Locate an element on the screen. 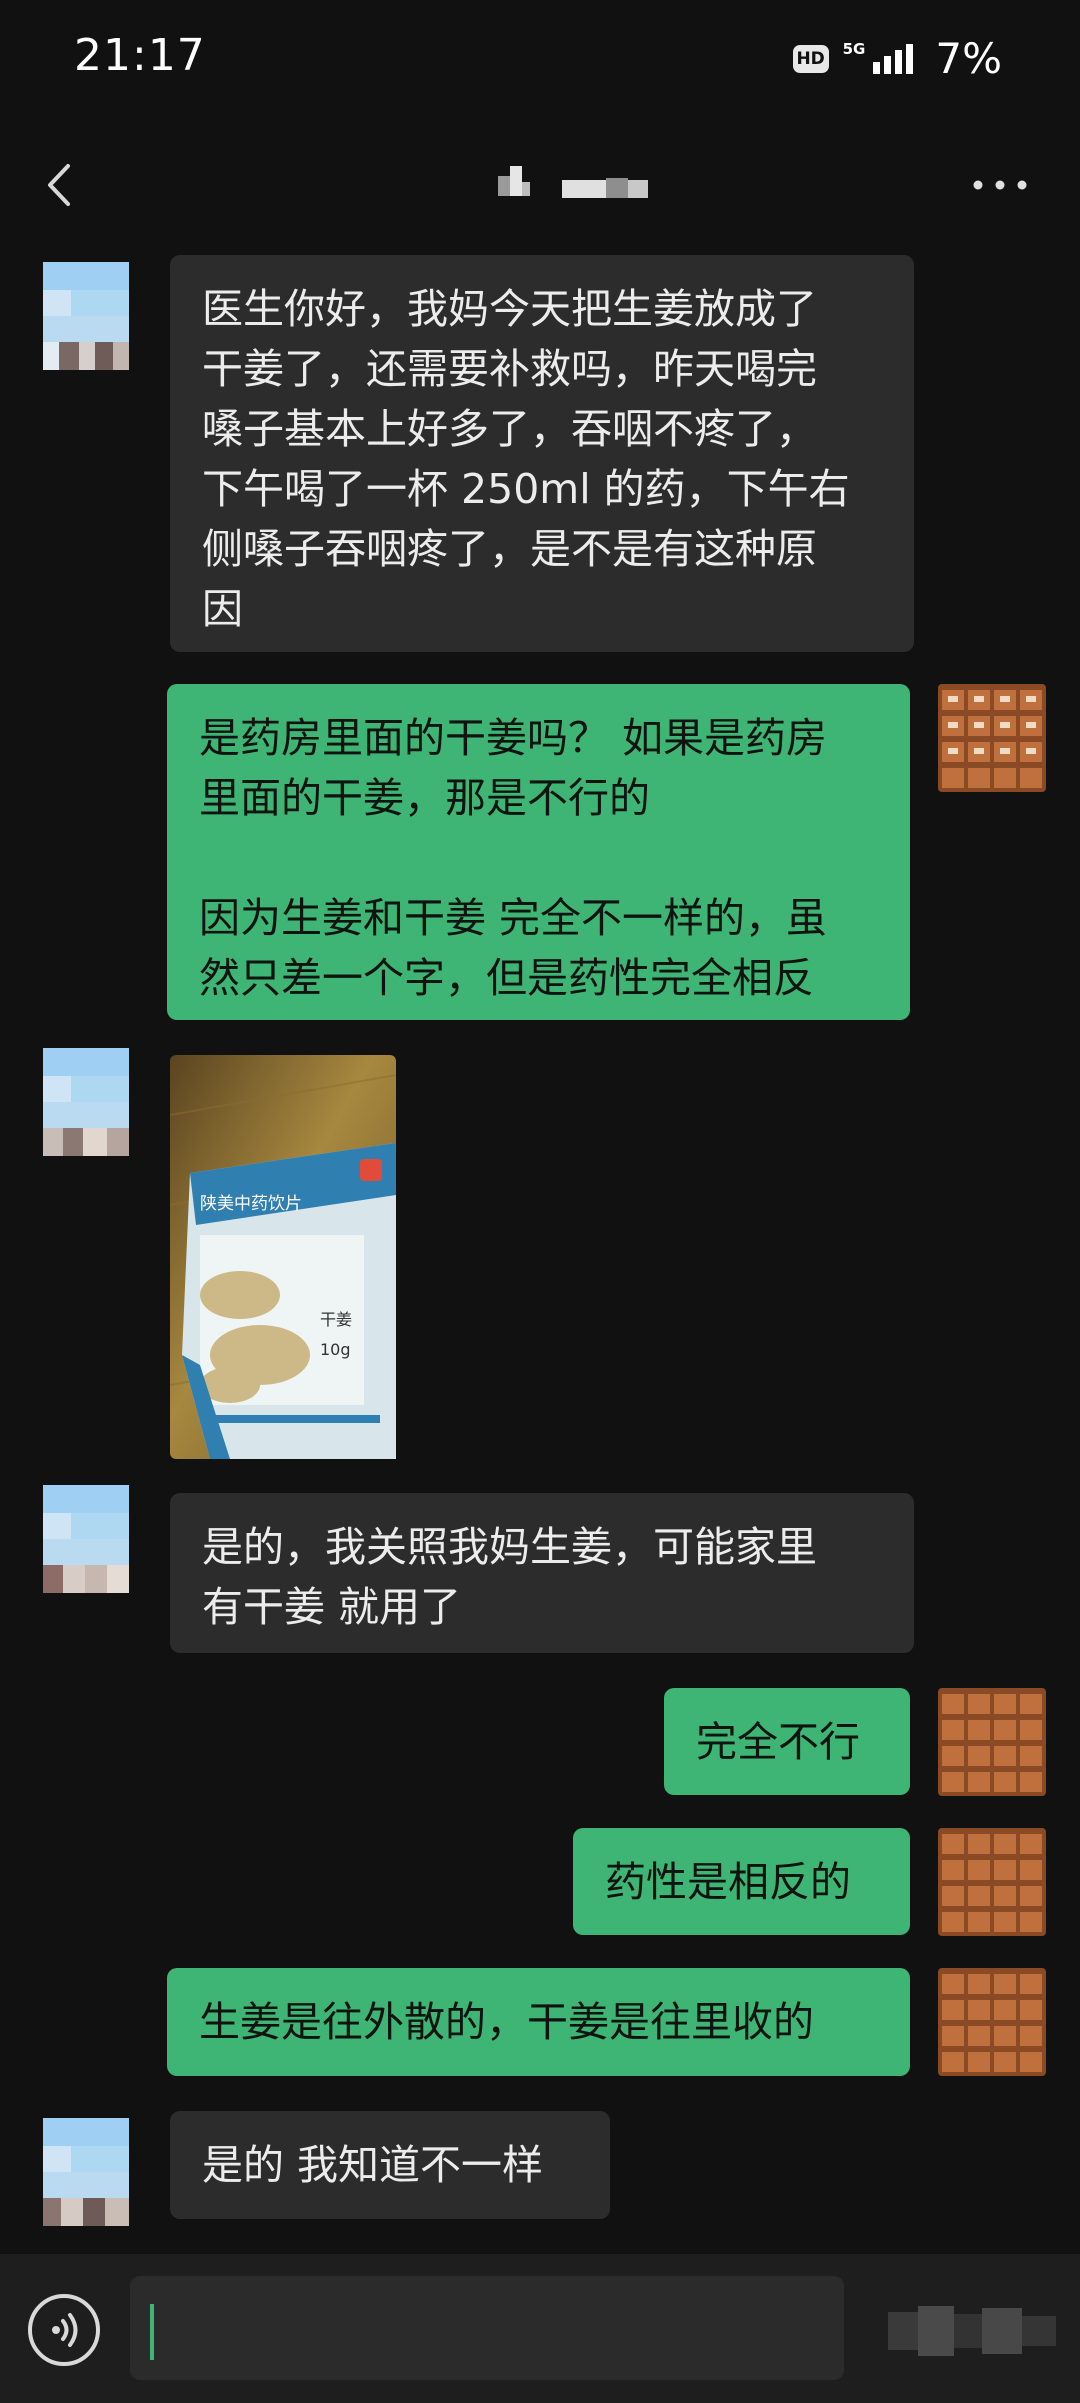 This screenshot has height=2403, width=1080. contact-name-blurred is located at coordinates (573, 182).